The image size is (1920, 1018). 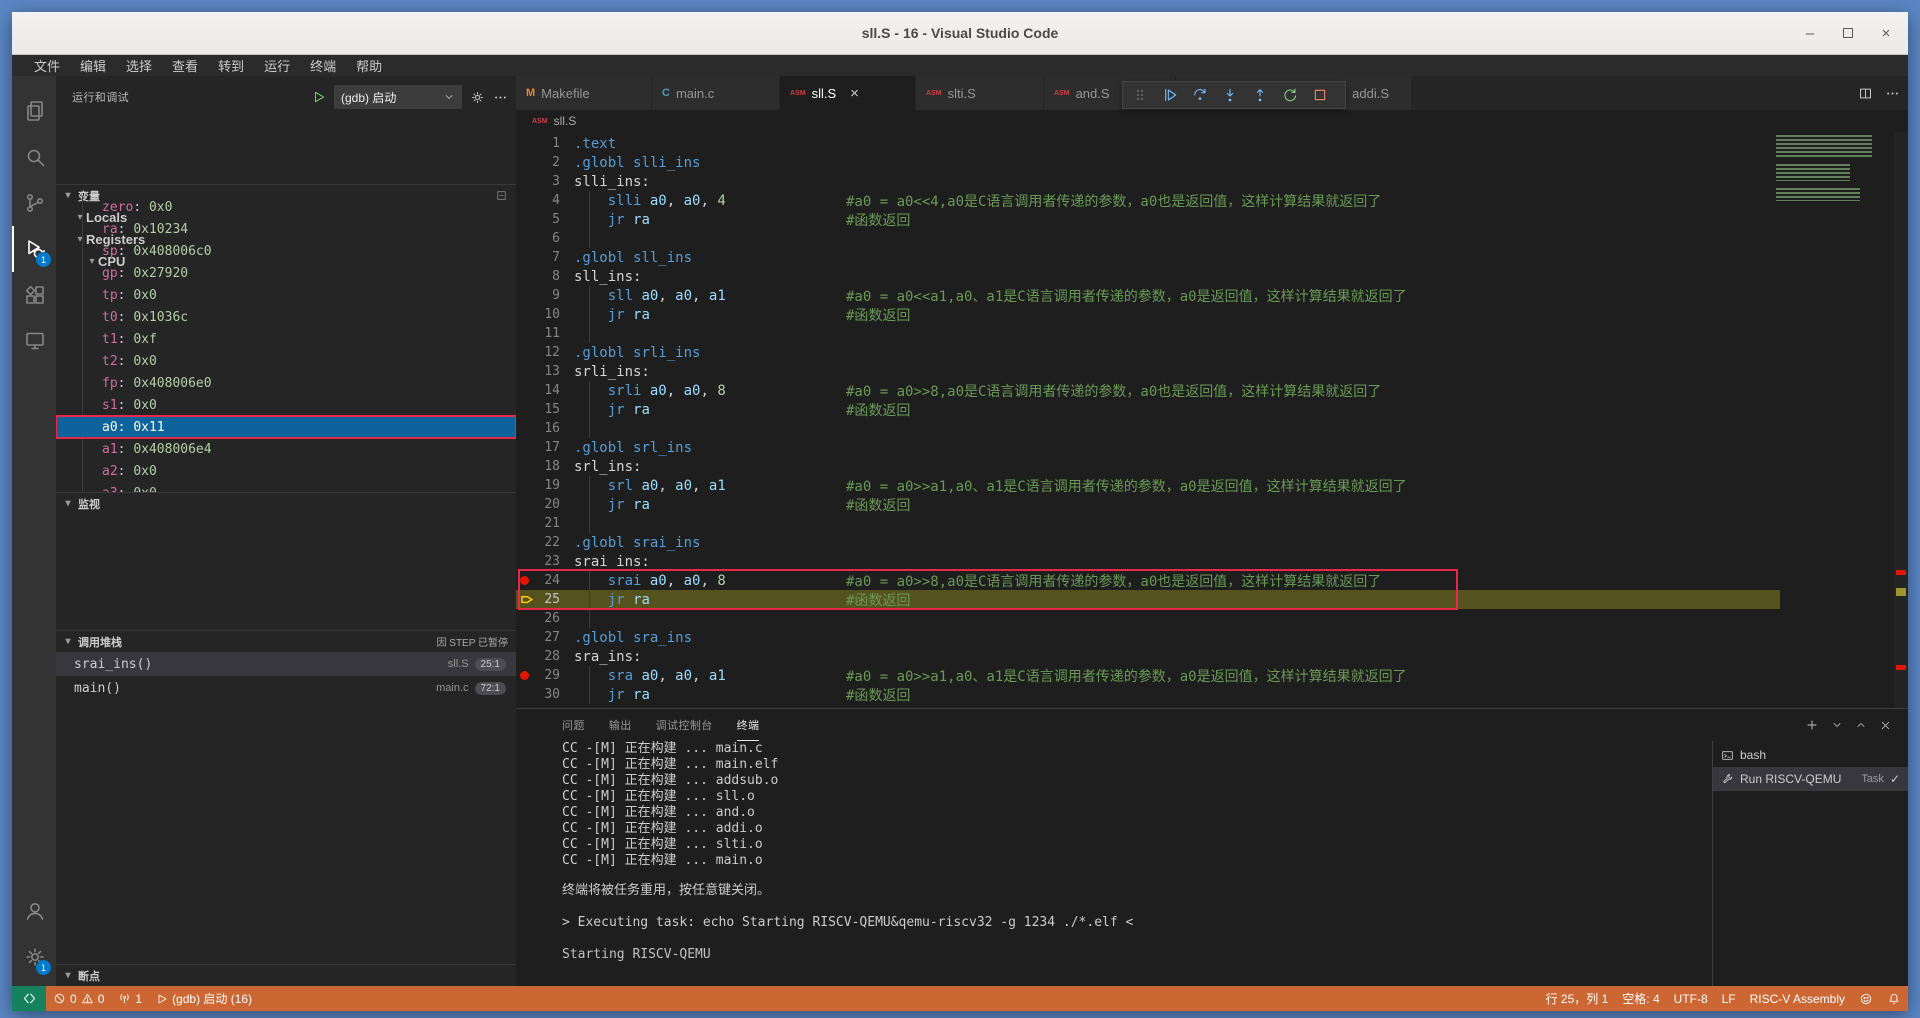 What do you see at coordinates (1212, 238) in the screenshot?
I see `code-line-6: 6` at bounding box center [1212, 238].